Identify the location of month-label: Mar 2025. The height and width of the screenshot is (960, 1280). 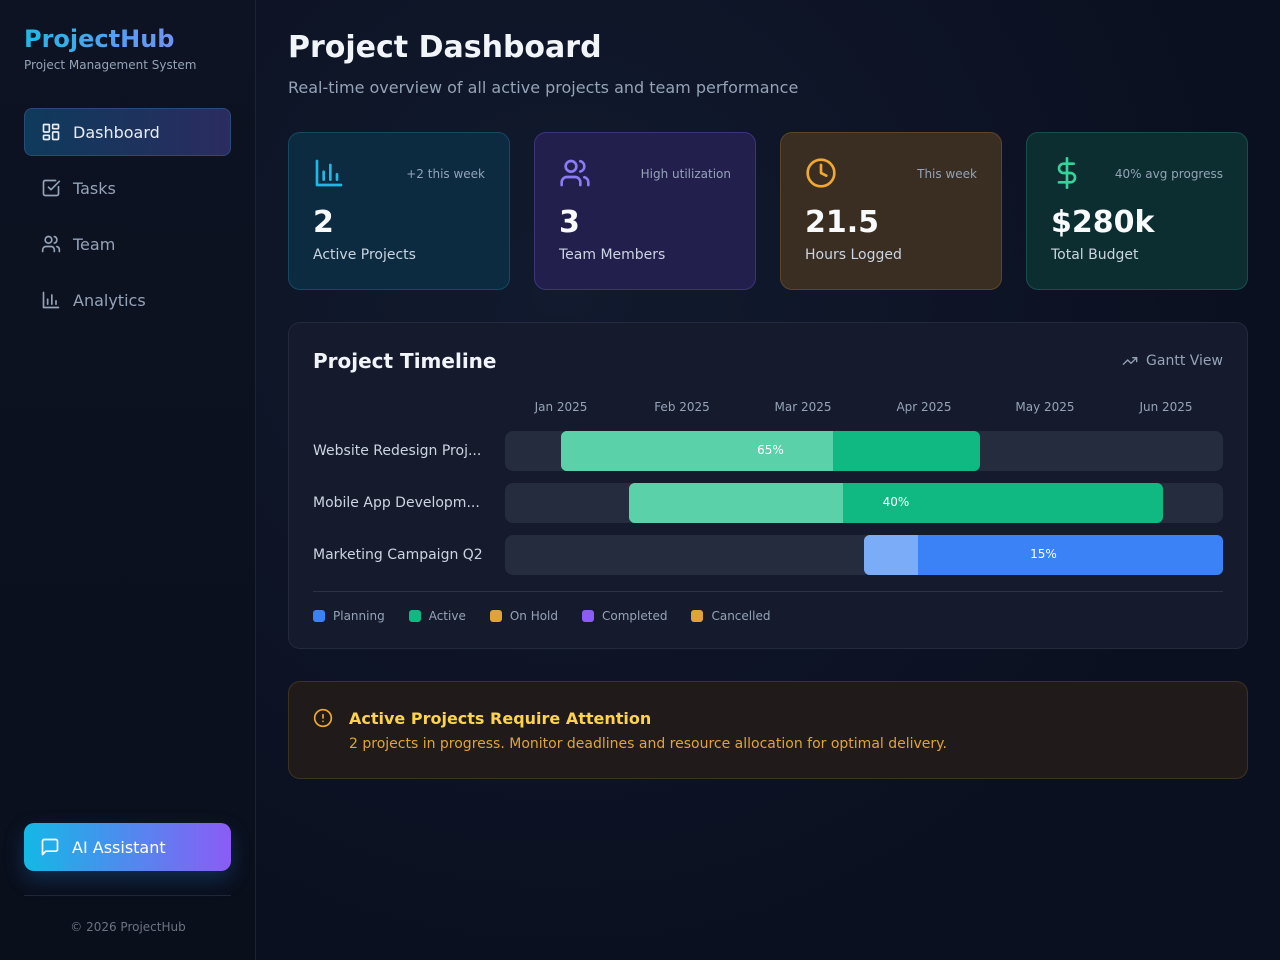
(803, 407).